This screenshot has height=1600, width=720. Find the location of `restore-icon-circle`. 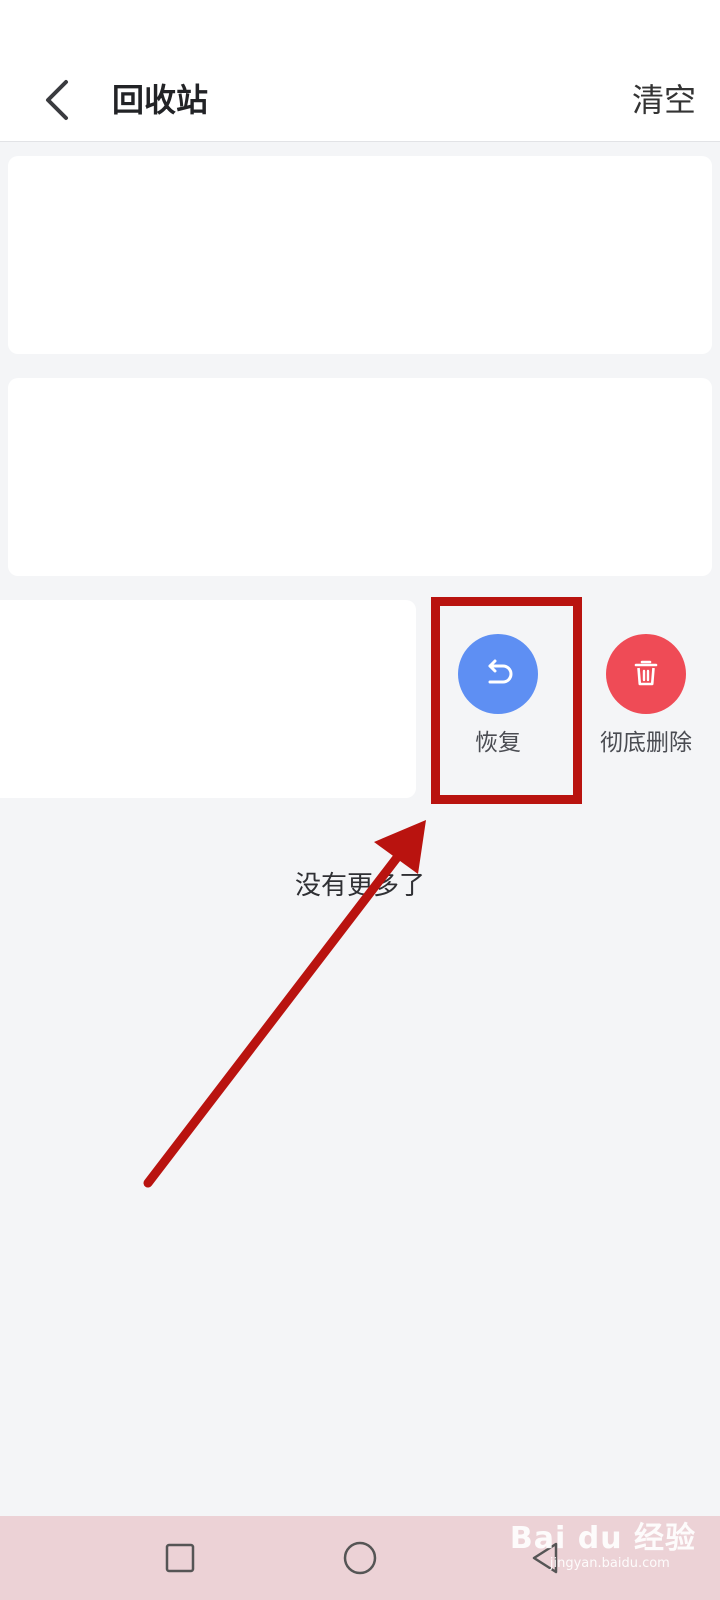

restore-icon-circle is located at coordinates (498, 674).